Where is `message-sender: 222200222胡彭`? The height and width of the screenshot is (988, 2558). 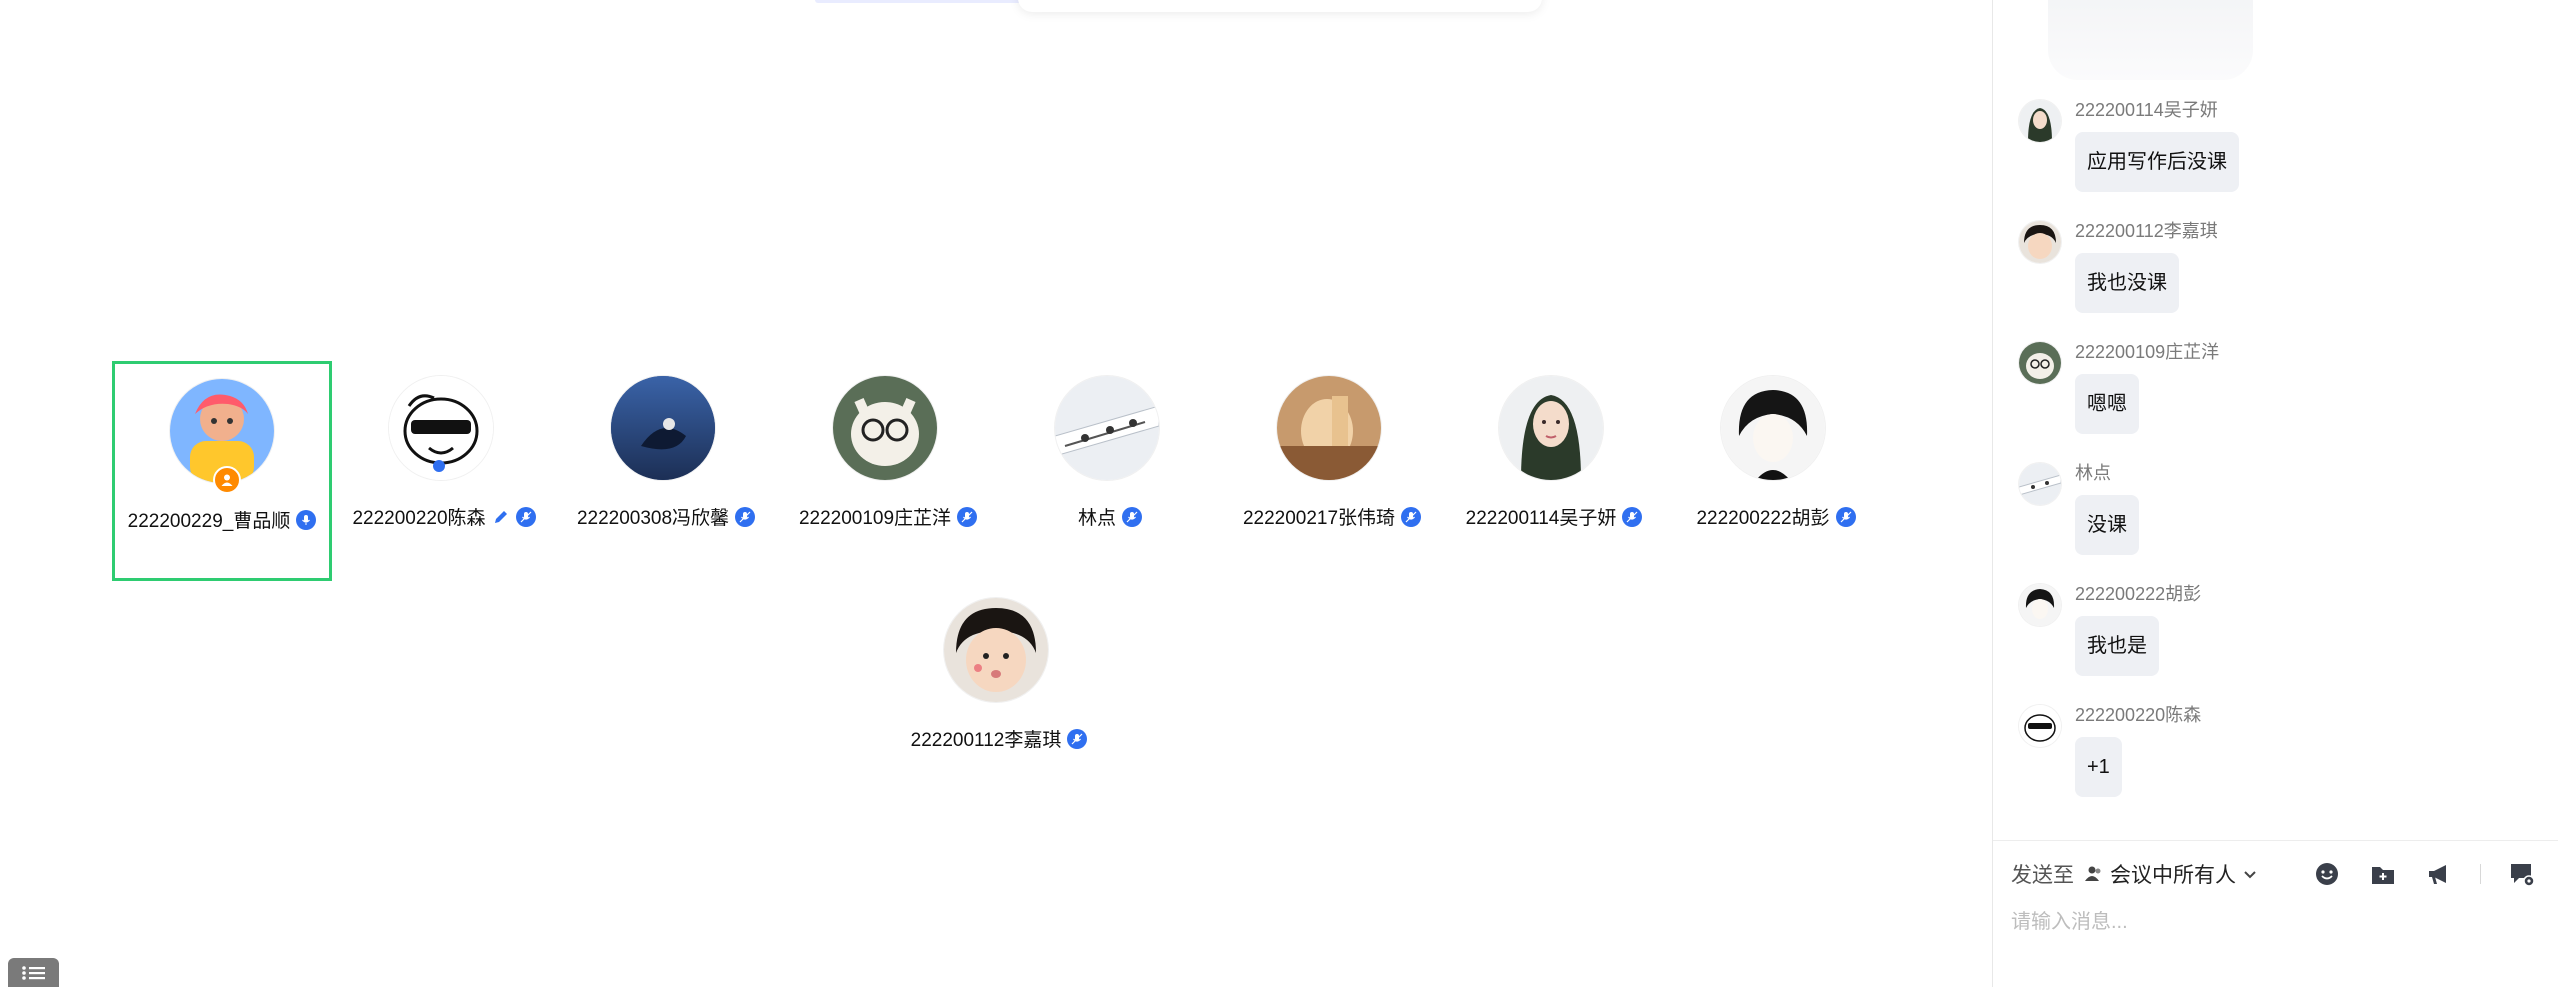
message-sender: 222200222胡彭 is located at coordinates (2138, 594).